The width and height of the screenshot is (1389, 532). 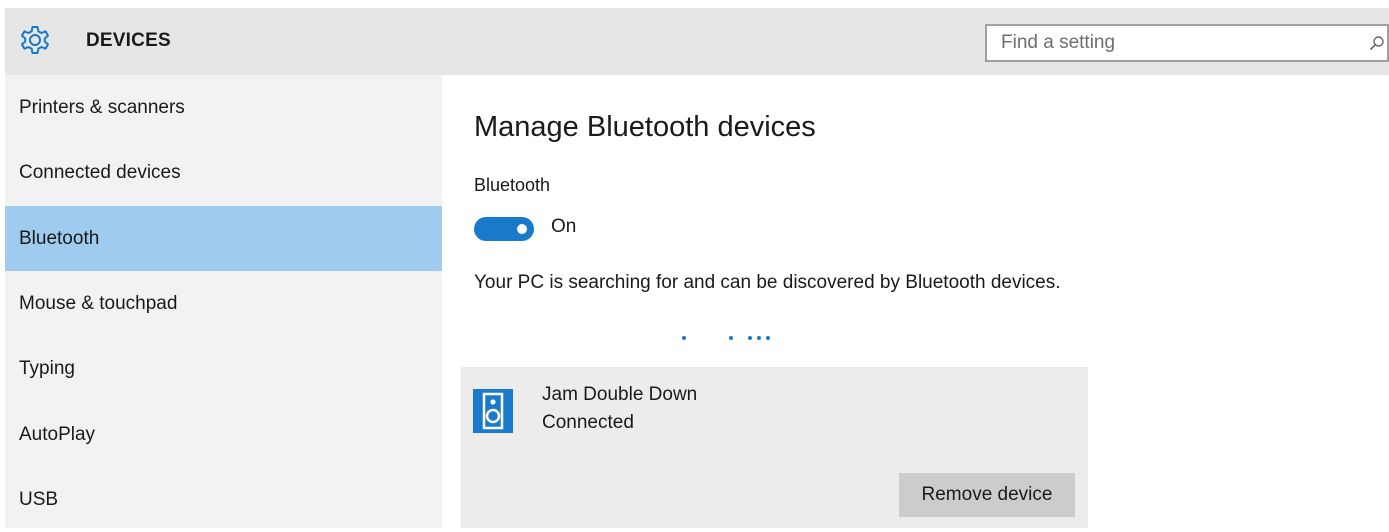 I want to click on device-name: Jam Double Down, so click(x=620, y=394).